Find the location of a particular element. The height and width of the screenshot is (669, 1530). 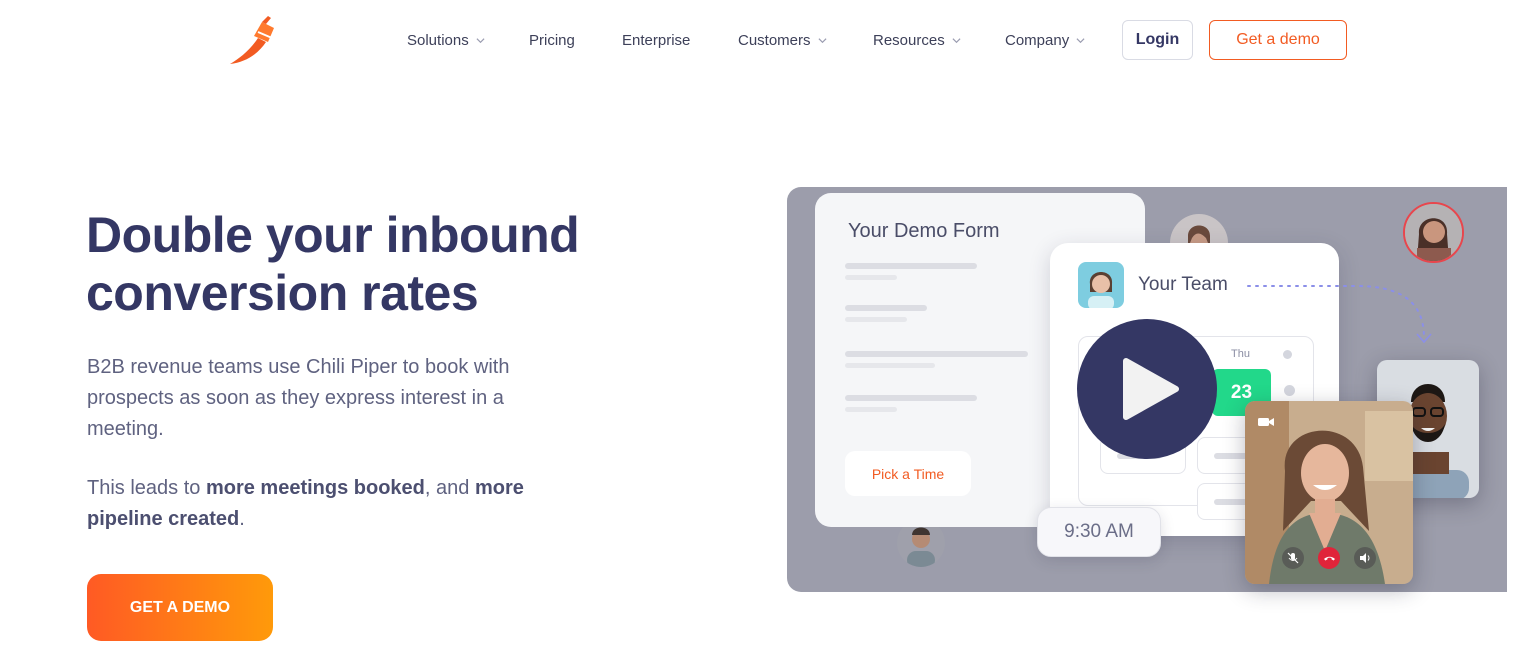

nav-customers: Customers is located at coordinates (782, 40).